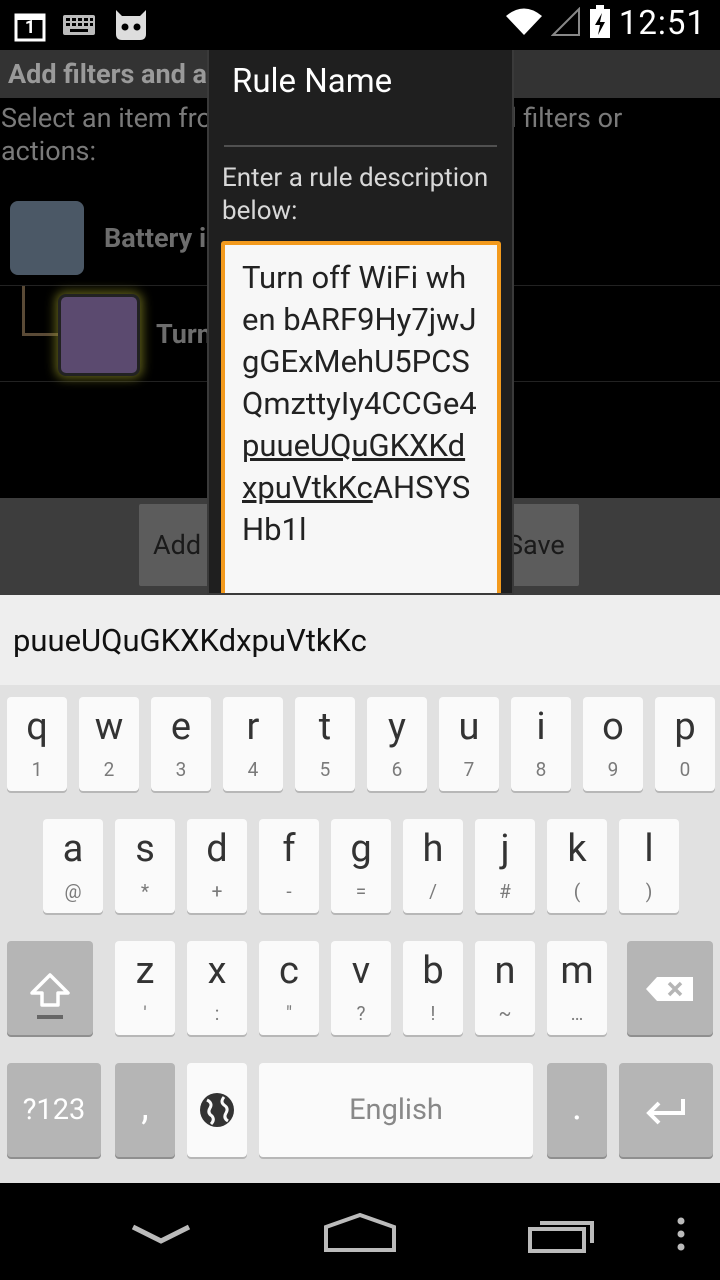 Image resolution: width=720 pixels, height=1280 pixels. Describe the element at coordinates (73, 849) in the screenshot. I see `key-label: a` at that location.